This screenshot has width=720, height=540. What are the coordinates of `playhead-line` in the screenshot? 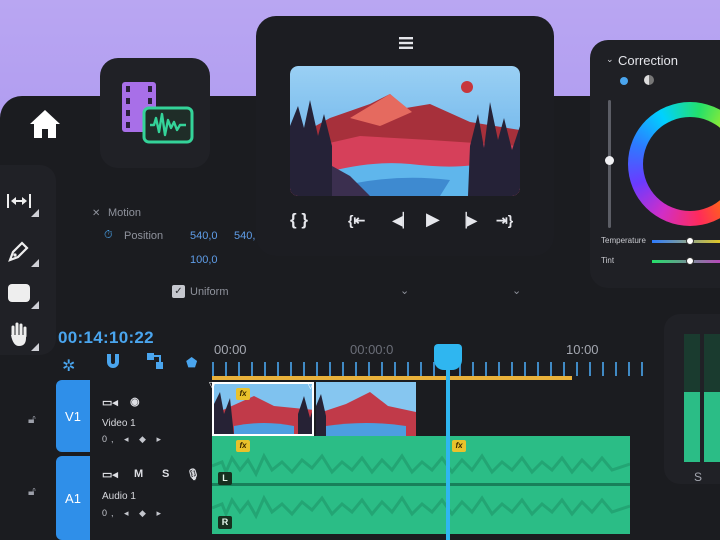 It's located at (448, 449).